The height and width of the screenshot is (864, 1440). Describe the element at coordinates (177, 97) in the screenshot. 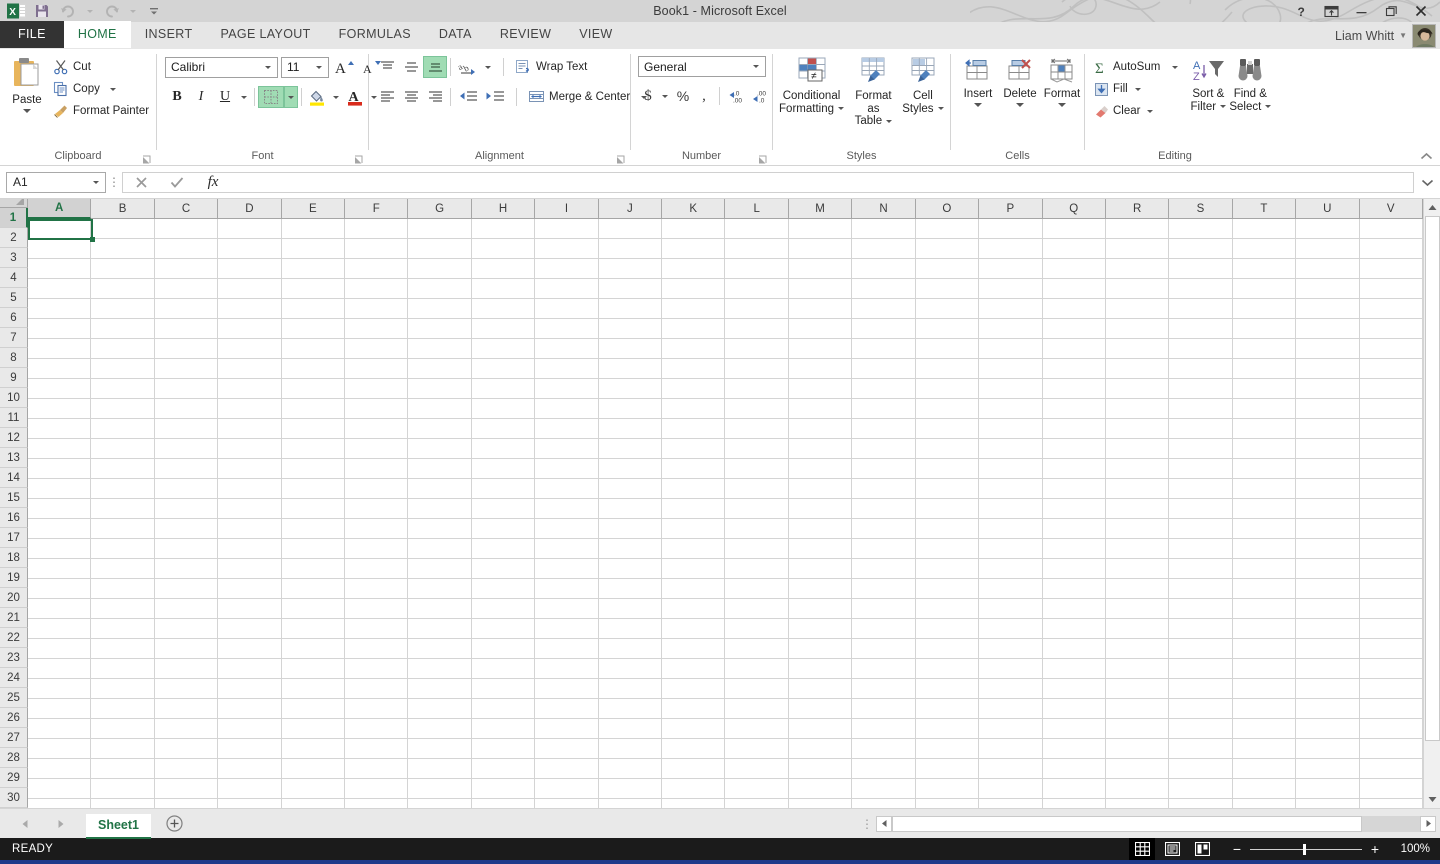

I see `bold-button: B` at that location.